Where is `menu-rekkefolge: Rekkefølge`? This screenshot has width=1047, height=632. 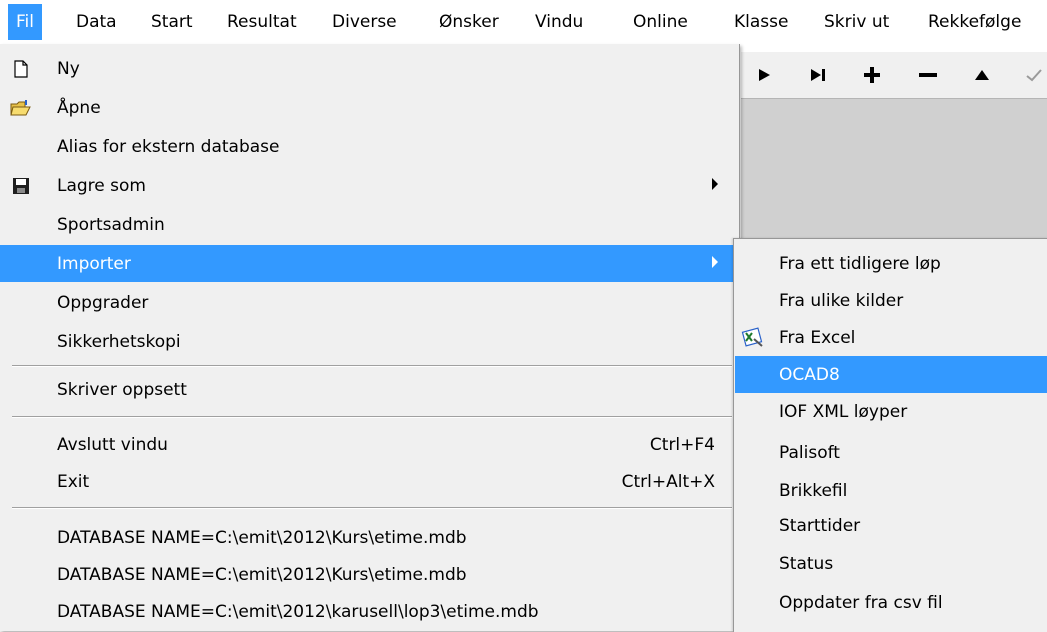 menu-rekkefolge: Rekkefølge is located at coordinates (974, 22).